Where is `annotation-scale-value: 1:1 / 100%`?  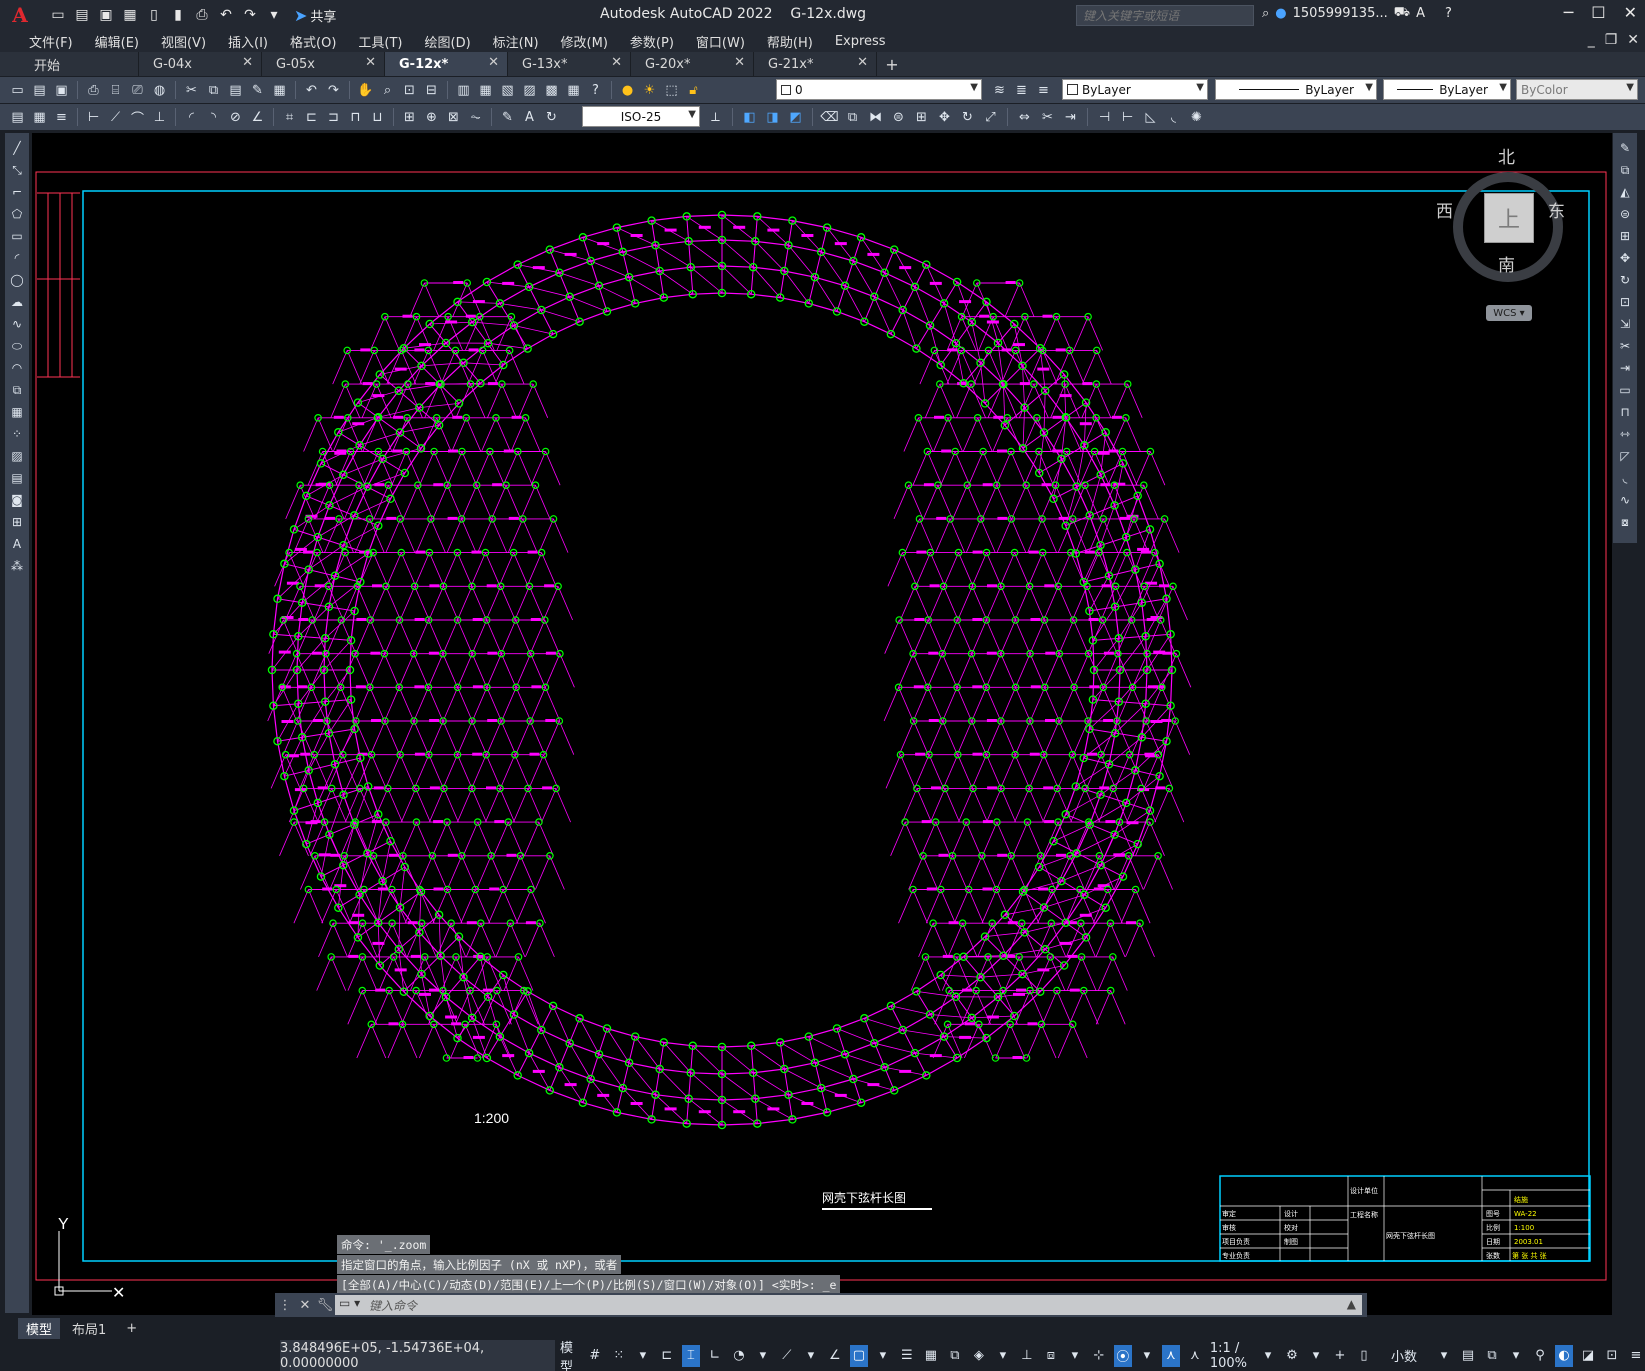 annotation-scale-value: 1:1 / 100% is located at coordinates (1231, 1356).